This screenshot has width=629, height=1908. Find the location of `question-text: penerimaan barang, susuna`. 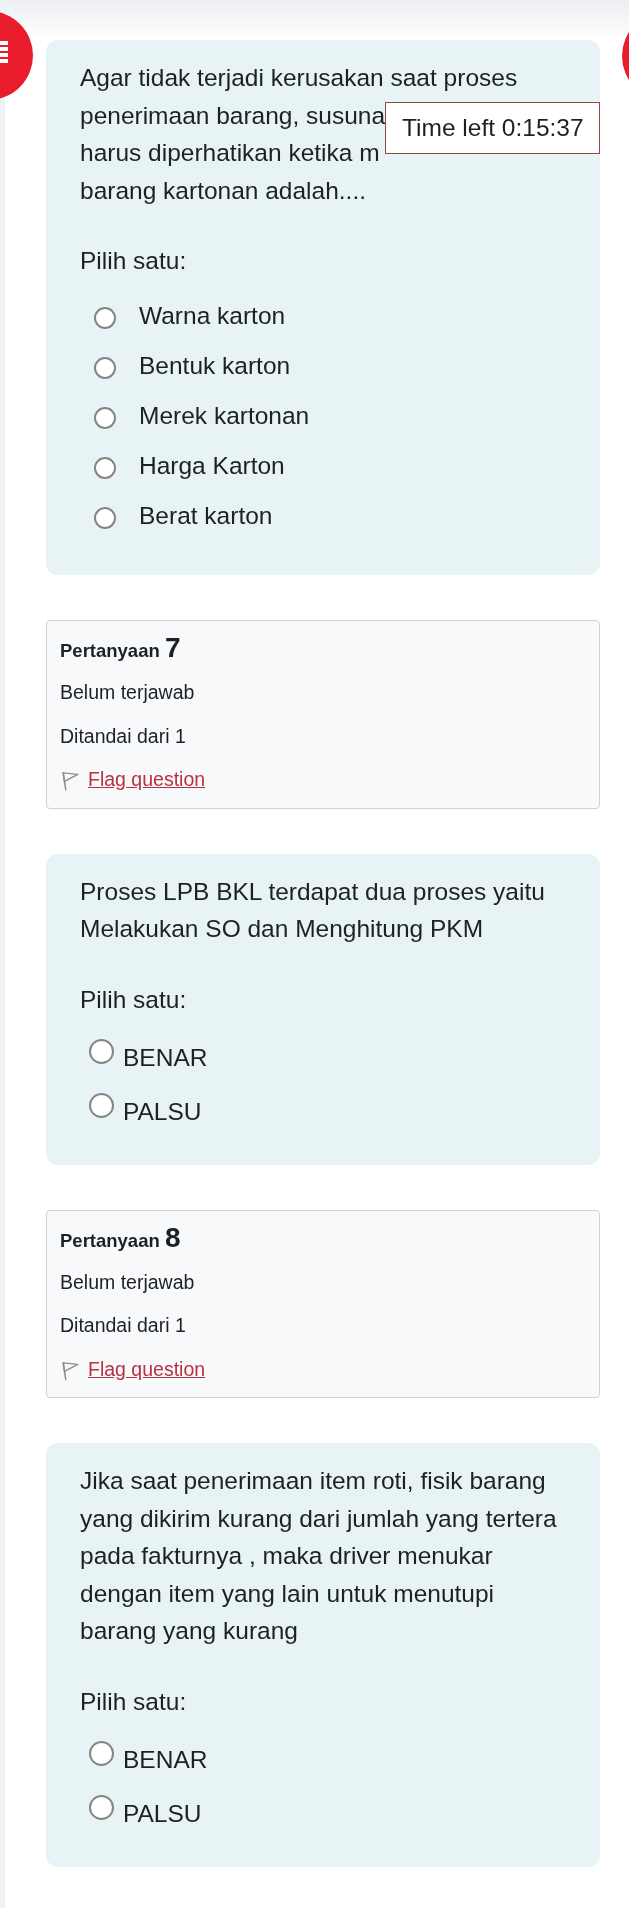

question-text: penerimaan barang, susuna is located at coordinates (233, 115).